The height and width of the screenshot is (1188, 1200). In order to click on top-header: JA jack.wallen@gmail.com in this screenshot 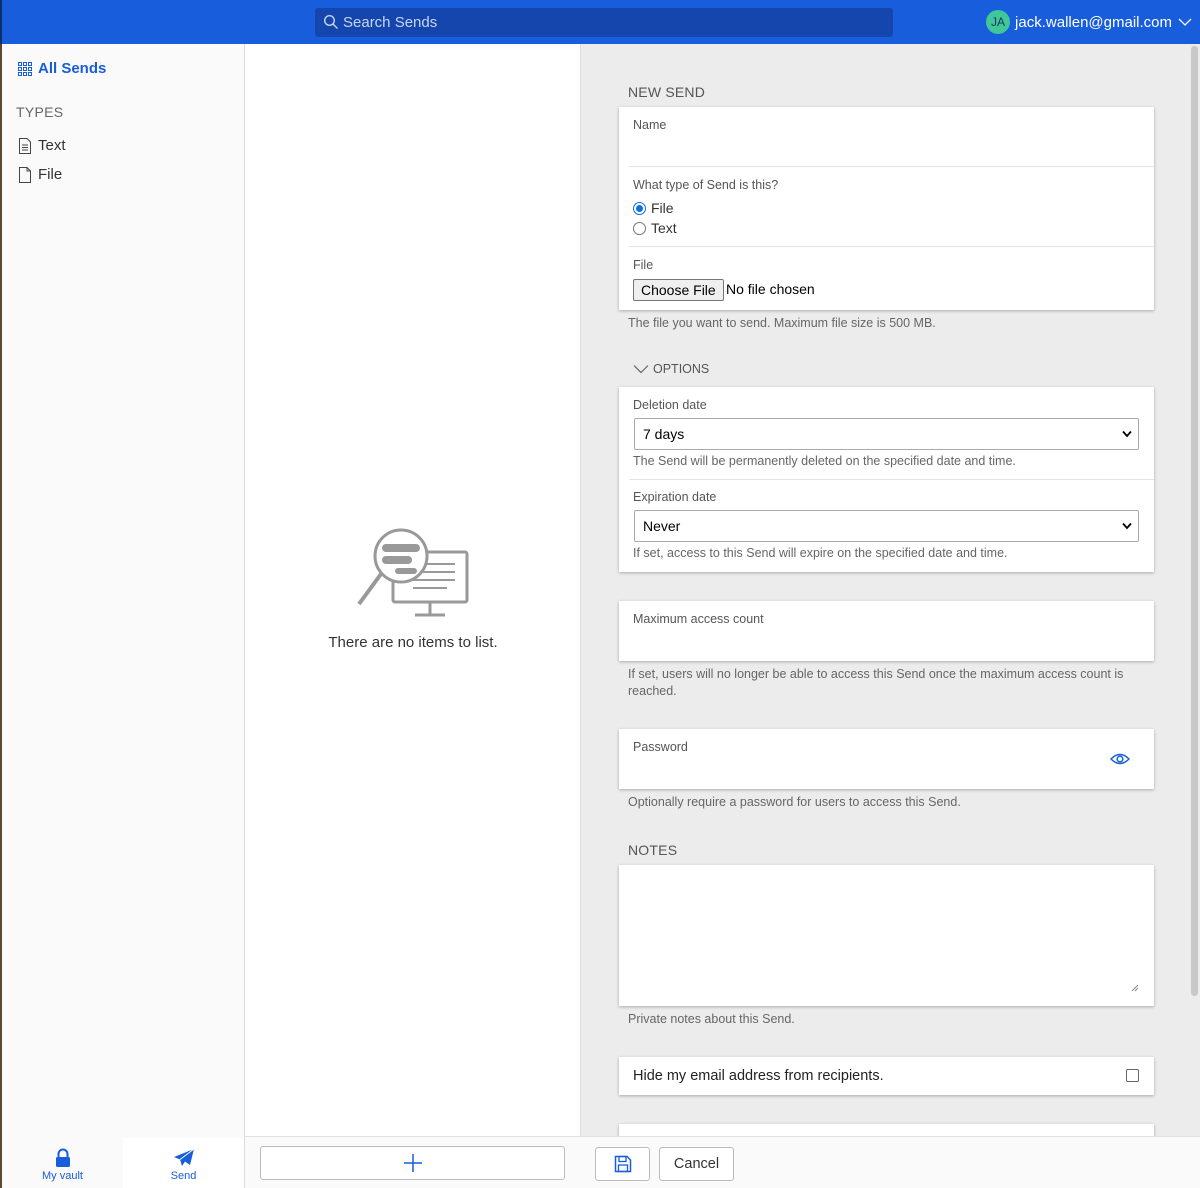, I will do `click(600, 22)`.